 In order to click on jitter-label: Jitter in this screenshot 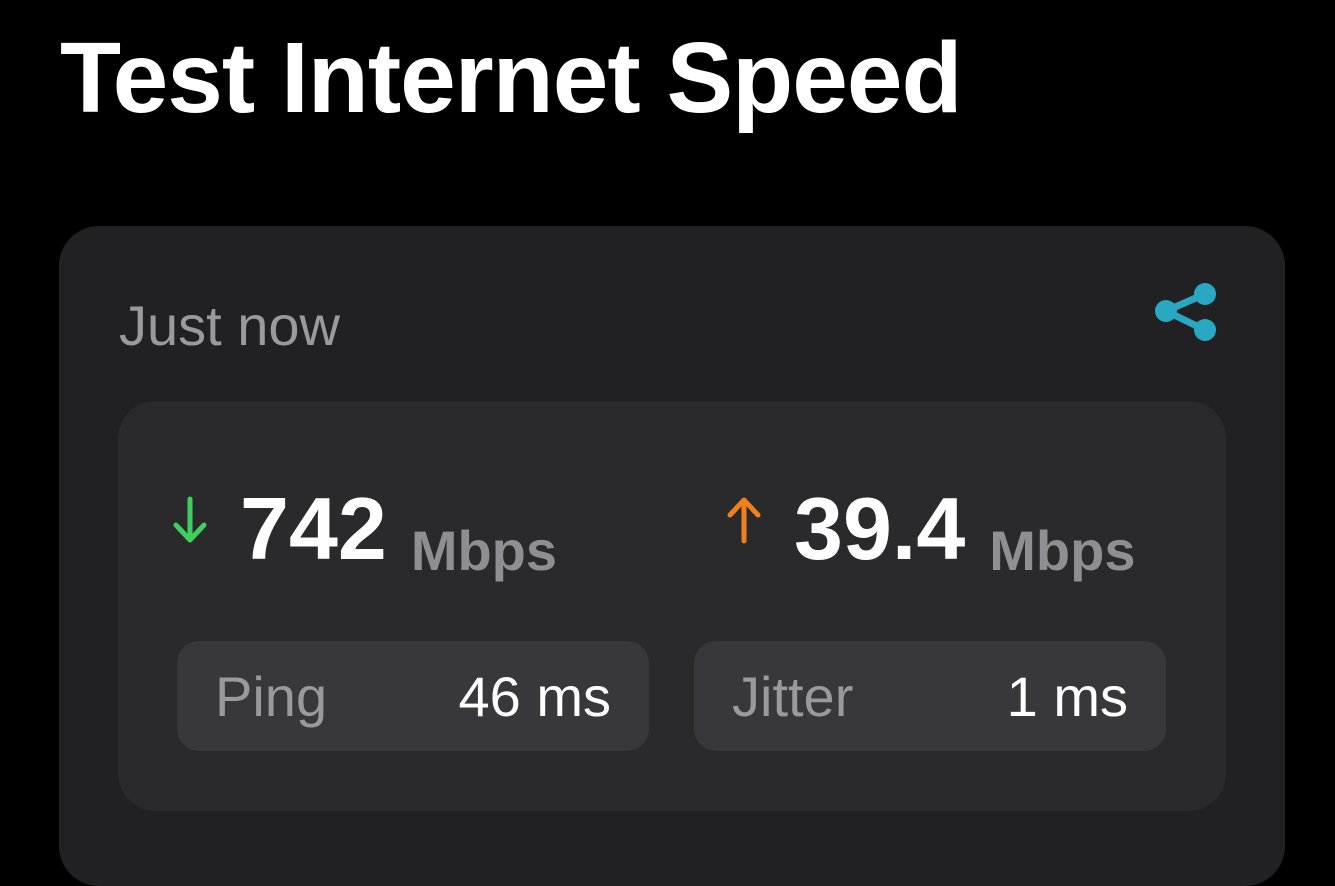, I will do `click(793, 696)`.